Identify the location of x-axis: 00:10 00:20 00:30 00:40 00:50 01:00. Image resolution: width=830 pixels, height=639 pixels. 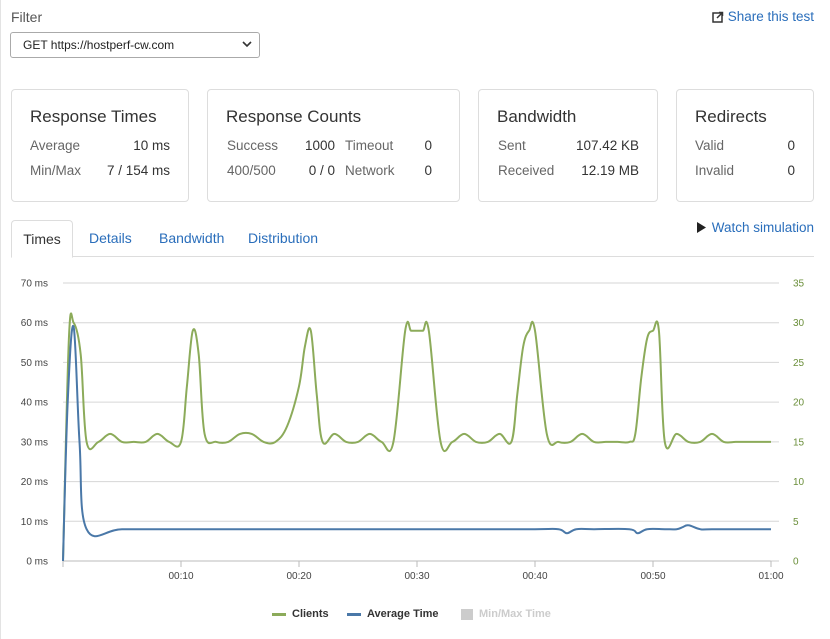
(423, 571).